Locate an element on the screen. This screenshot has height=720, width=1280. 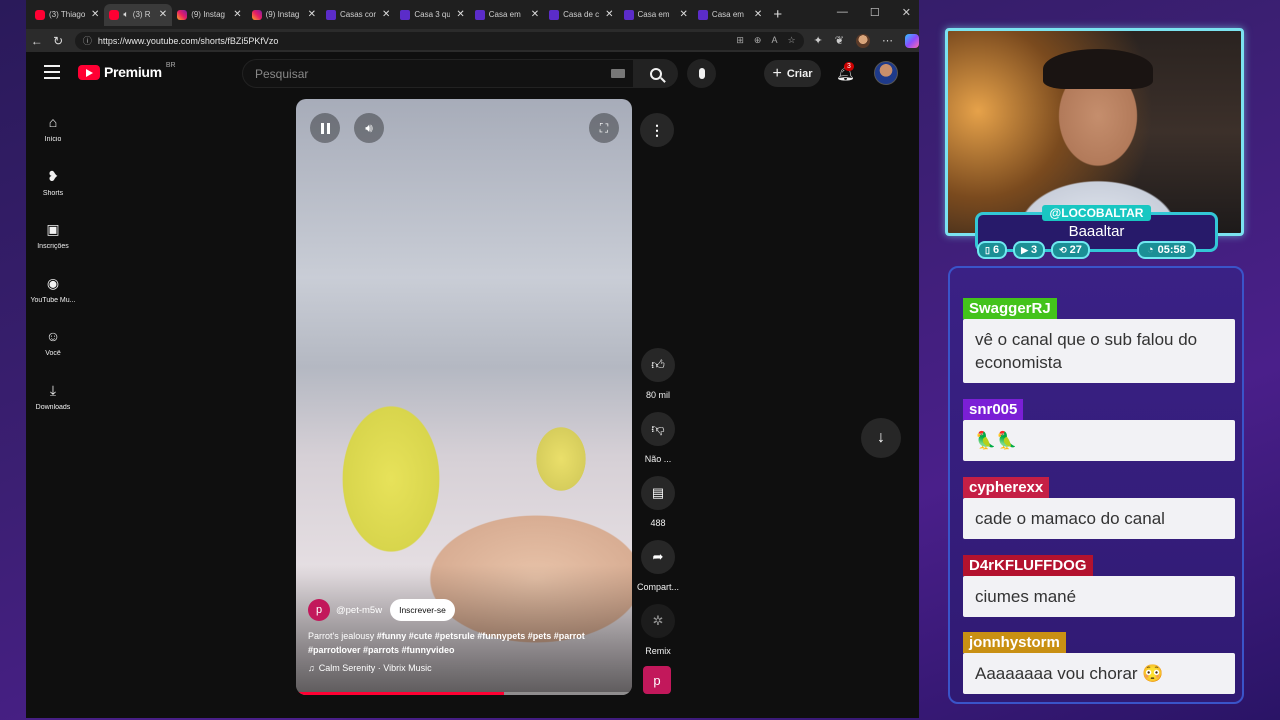
channel-name: @pet-m5w is located at coordinates (359, 610).